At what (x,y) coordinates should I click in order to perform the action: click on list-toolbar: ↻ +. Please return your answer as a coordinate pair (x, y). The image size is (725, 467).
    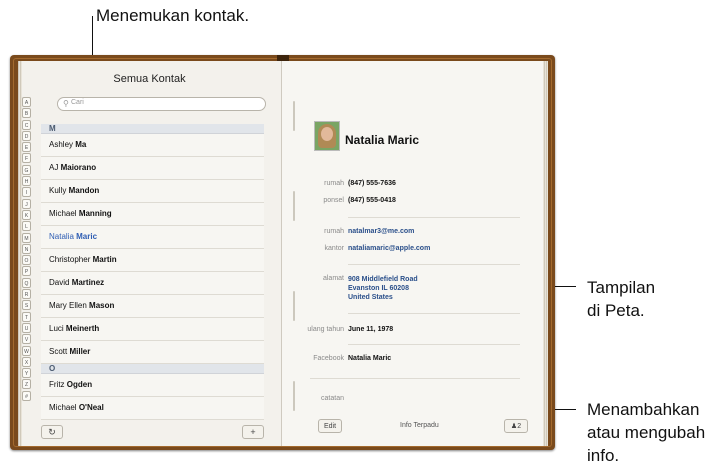
    Looking at the image, I should click on (152, 432).